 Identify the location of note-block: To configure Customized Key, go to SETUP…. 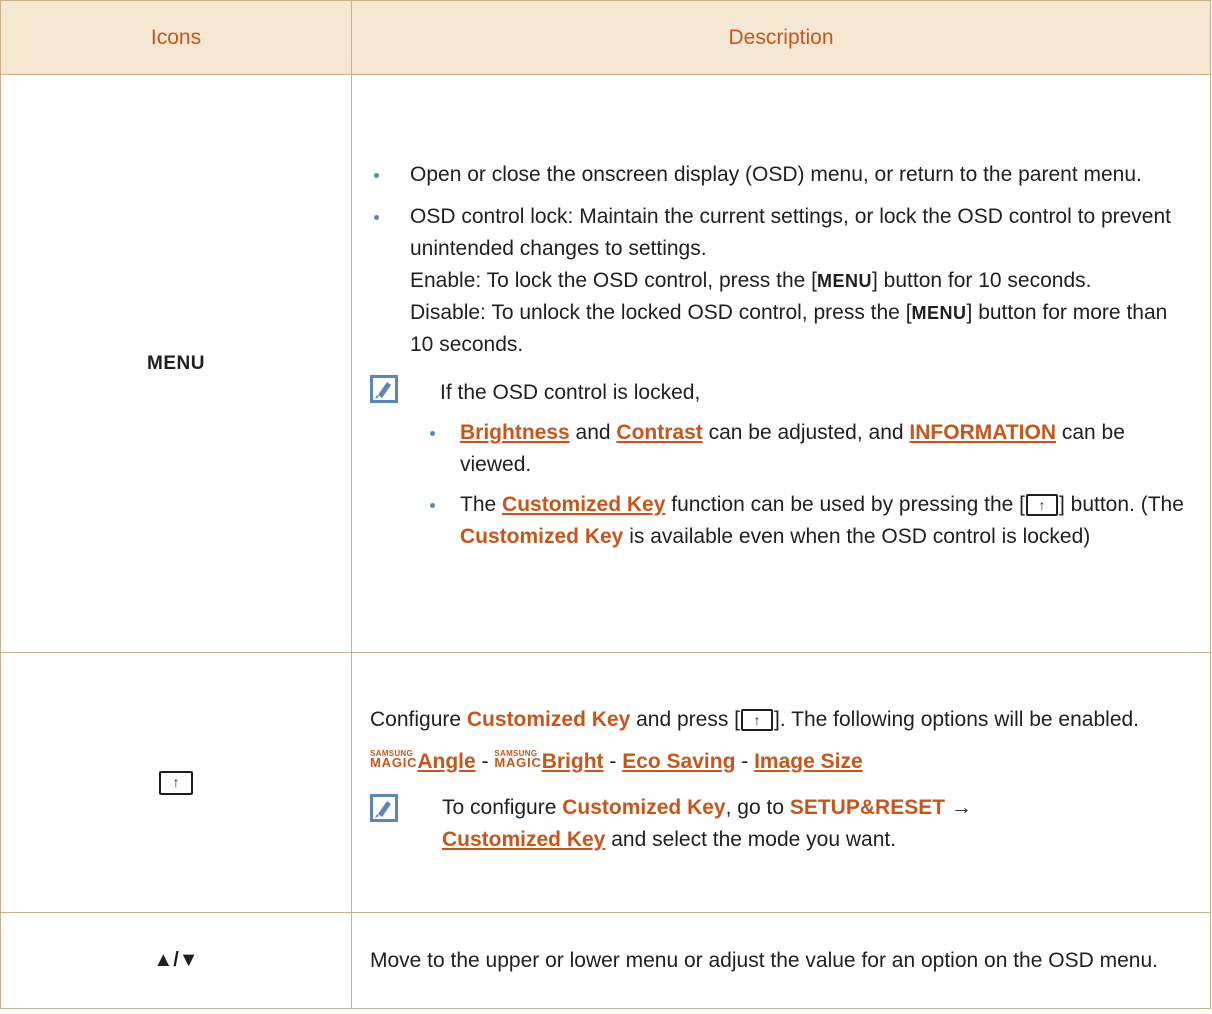
(782, 824).